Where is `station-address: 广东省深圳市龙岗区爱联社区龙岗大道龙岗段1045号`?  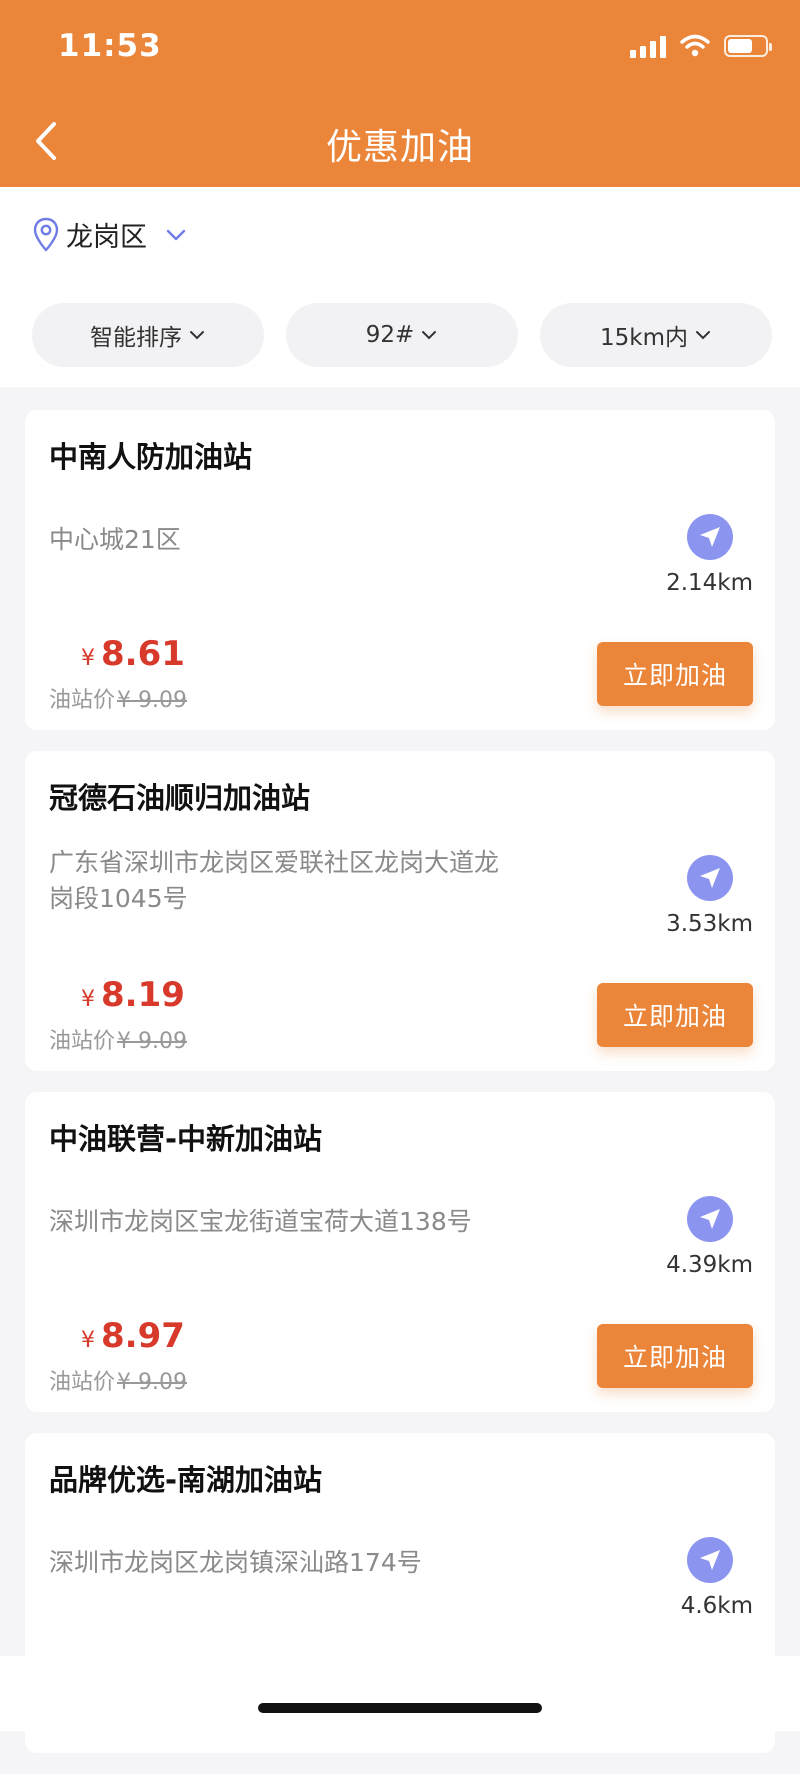
station-address: 广东省深圳市龙岗区爱联社区龙岗大道龙岗段1045号 is located at coordinates (274, 880).